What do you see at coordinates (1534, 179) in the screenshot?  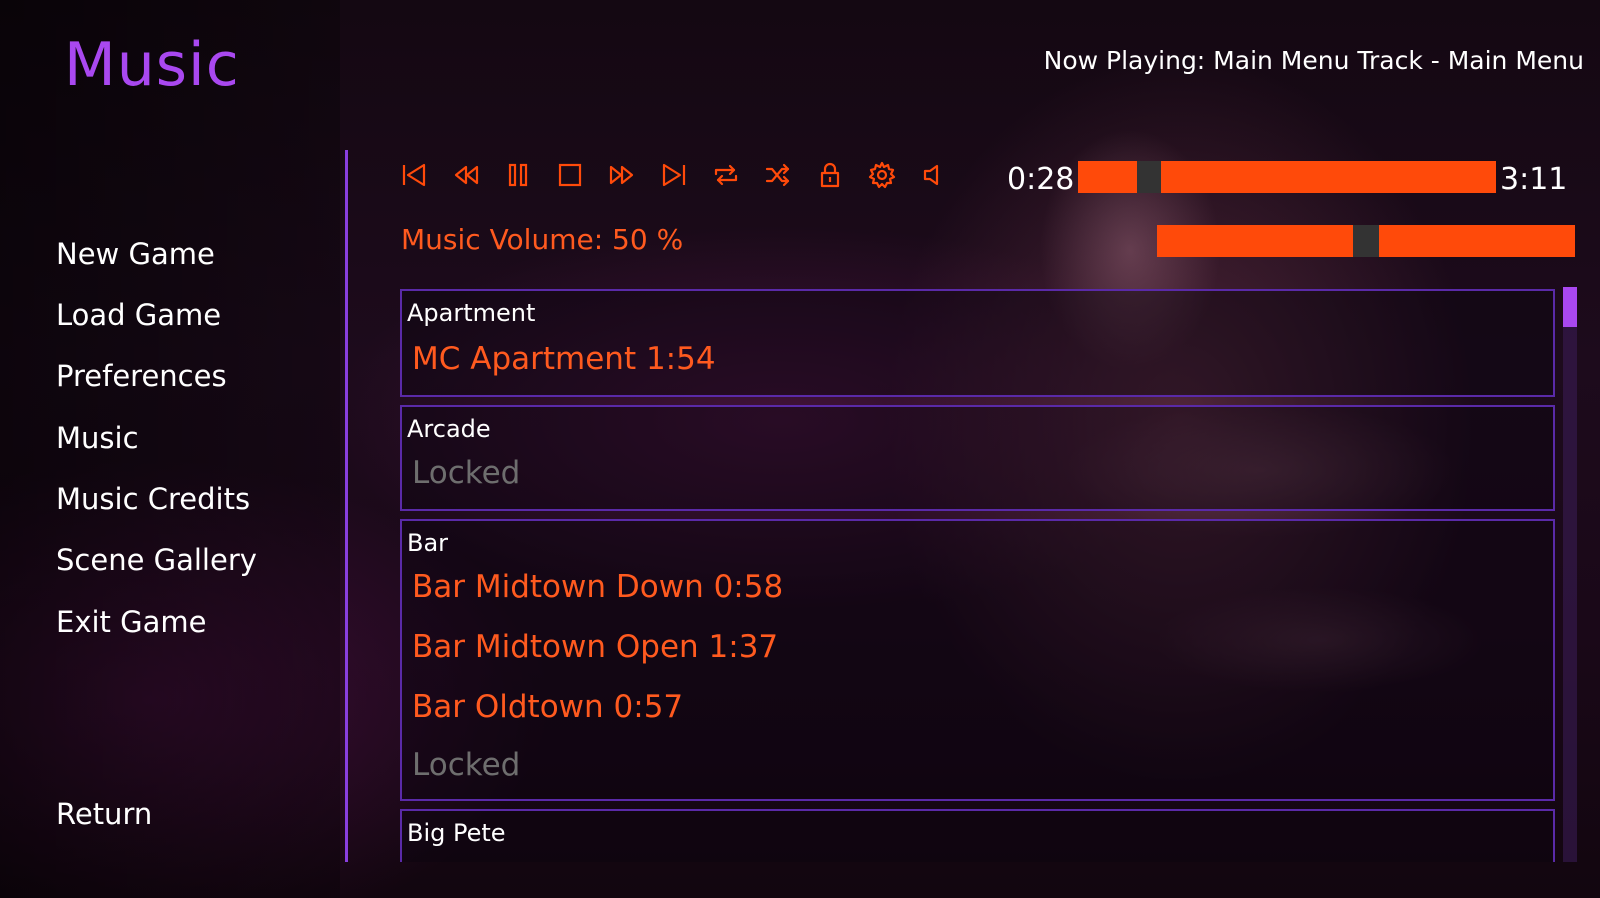 I see `total-duration: 3:11` at bounding box center [1534, 179].